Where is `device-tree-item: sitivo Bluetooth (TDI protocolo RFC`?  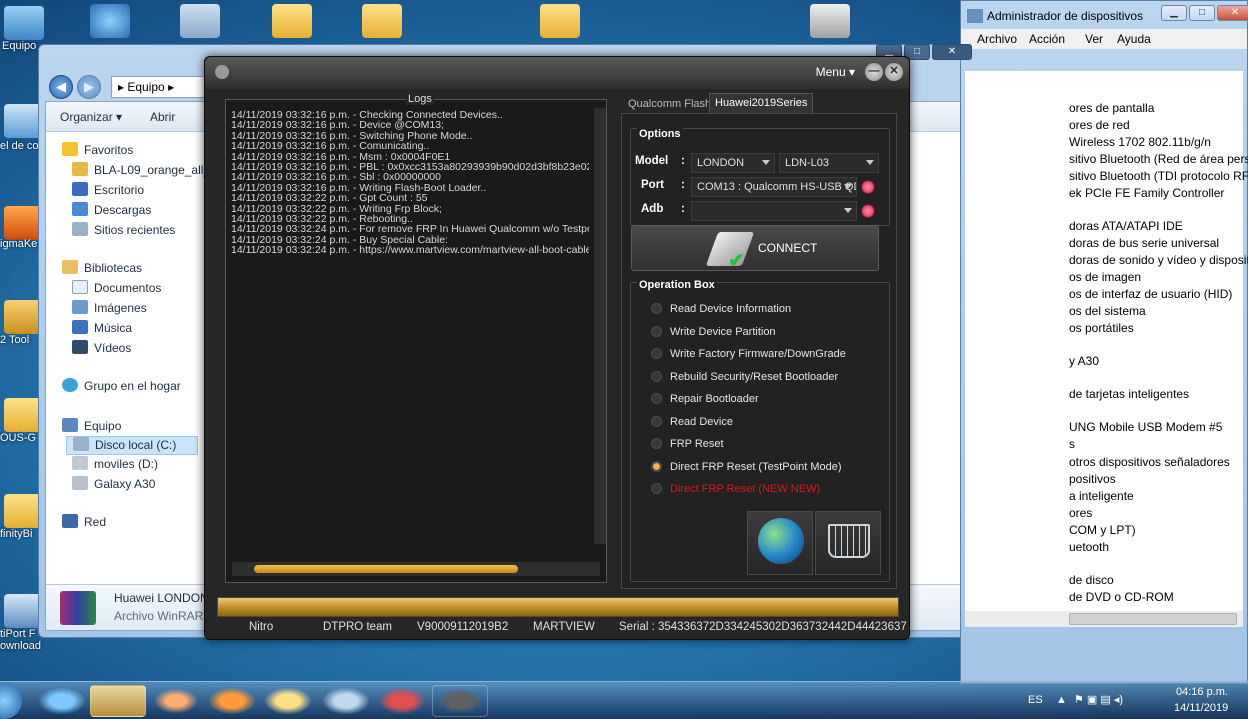
device-tree-item: sitivo Bluetooth (TDI protocolo RFC is located at coordinates (1158, 176).